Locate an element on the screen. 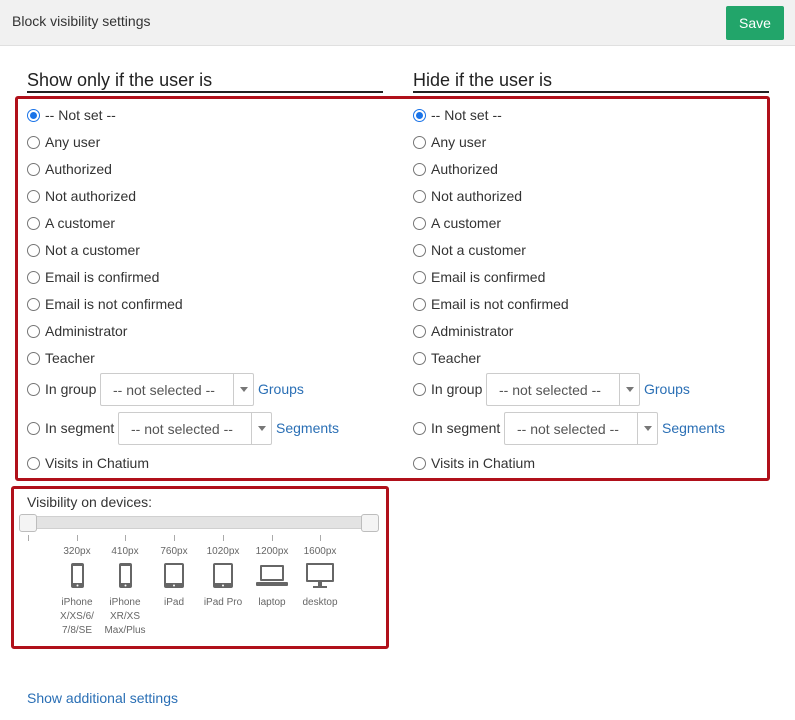 Image resolution: width=795 pixels, height=720 pixels. save-button: Save is located at coordinates (755, 23).